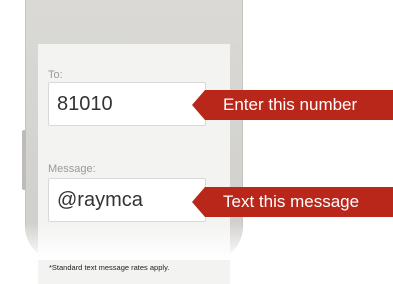 This screenshot has width=393, height=284. What do you see at coordinates (72, 169) in the screenshot?
I see `message-label: Message:` at bounding box center [72, 169].